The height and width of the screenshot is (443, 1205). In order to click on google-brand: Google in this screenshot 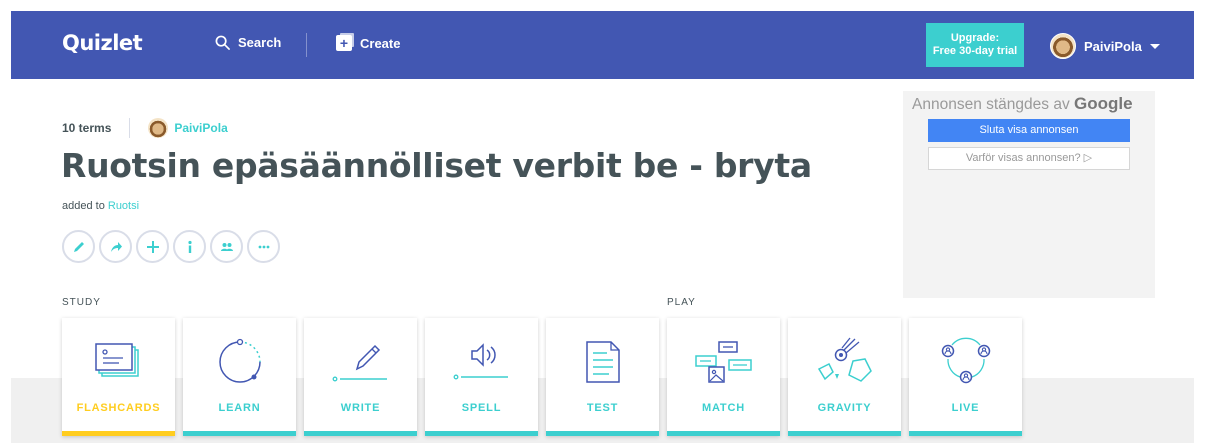, I will do `click(1103, 103)`.